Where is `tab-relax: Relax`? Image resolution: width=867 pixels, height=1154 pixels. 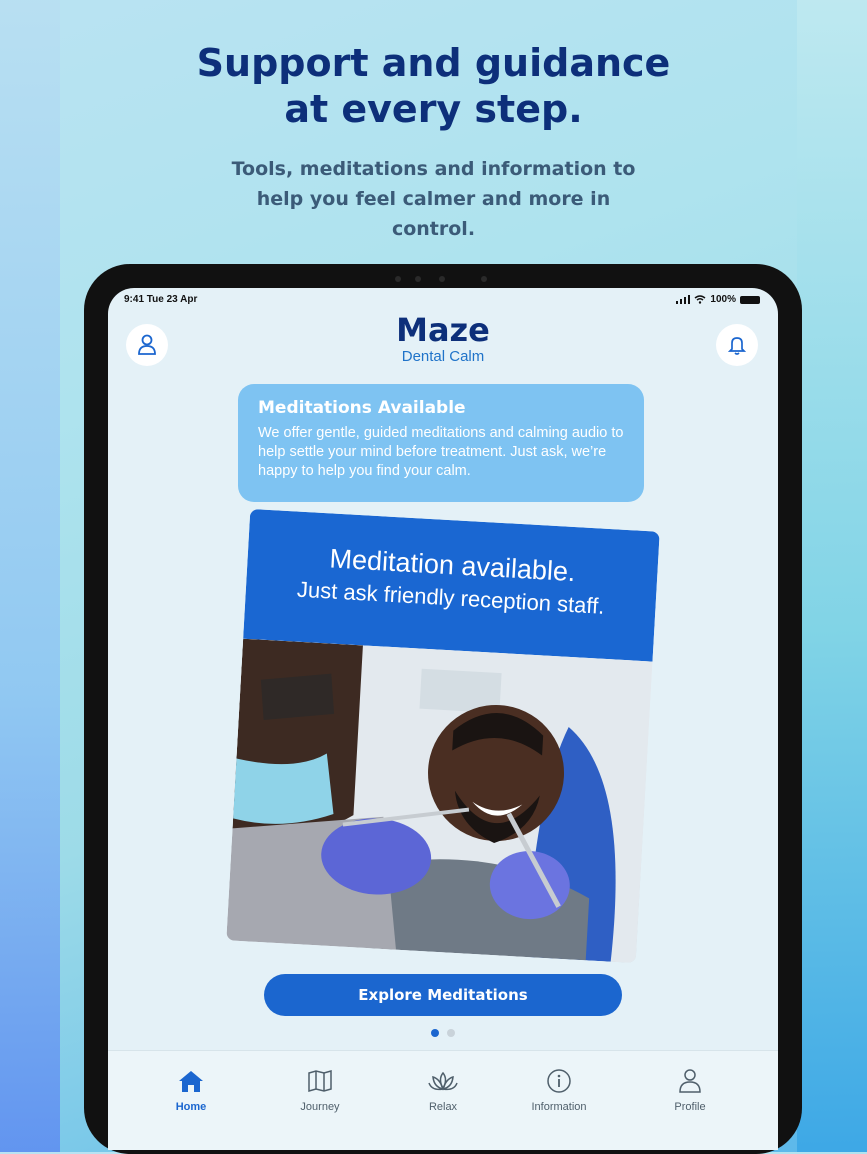
tab-relax: Relax is located at coordinates (443, 1090).